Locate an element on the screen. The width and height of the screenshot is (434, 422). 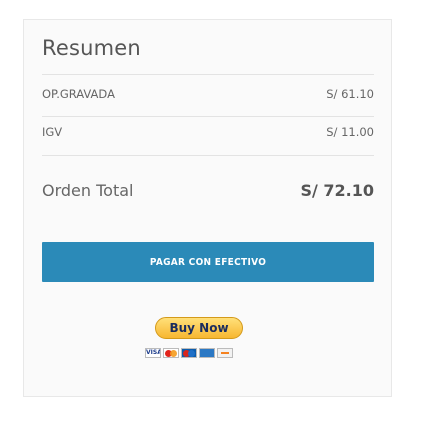
payment-cards: VISA is located at coordinates (189, 353).